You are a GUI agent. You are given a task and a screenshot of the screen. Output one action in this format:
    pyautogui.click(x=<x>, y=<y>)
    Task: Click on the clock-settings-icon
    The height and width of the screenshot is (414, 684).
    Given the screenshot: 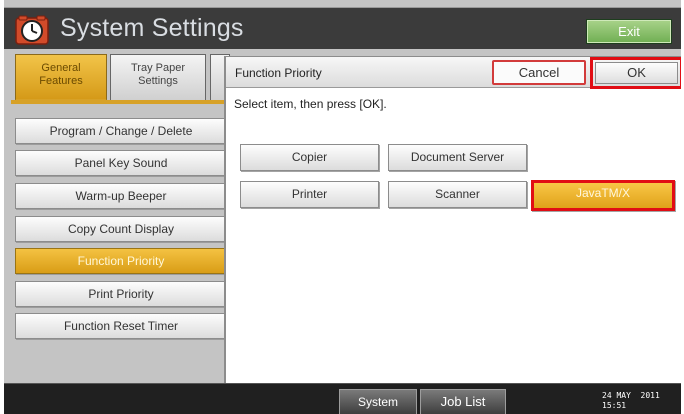 What is the action you would take?
    pyautogui.click(x=32, y=30)
    